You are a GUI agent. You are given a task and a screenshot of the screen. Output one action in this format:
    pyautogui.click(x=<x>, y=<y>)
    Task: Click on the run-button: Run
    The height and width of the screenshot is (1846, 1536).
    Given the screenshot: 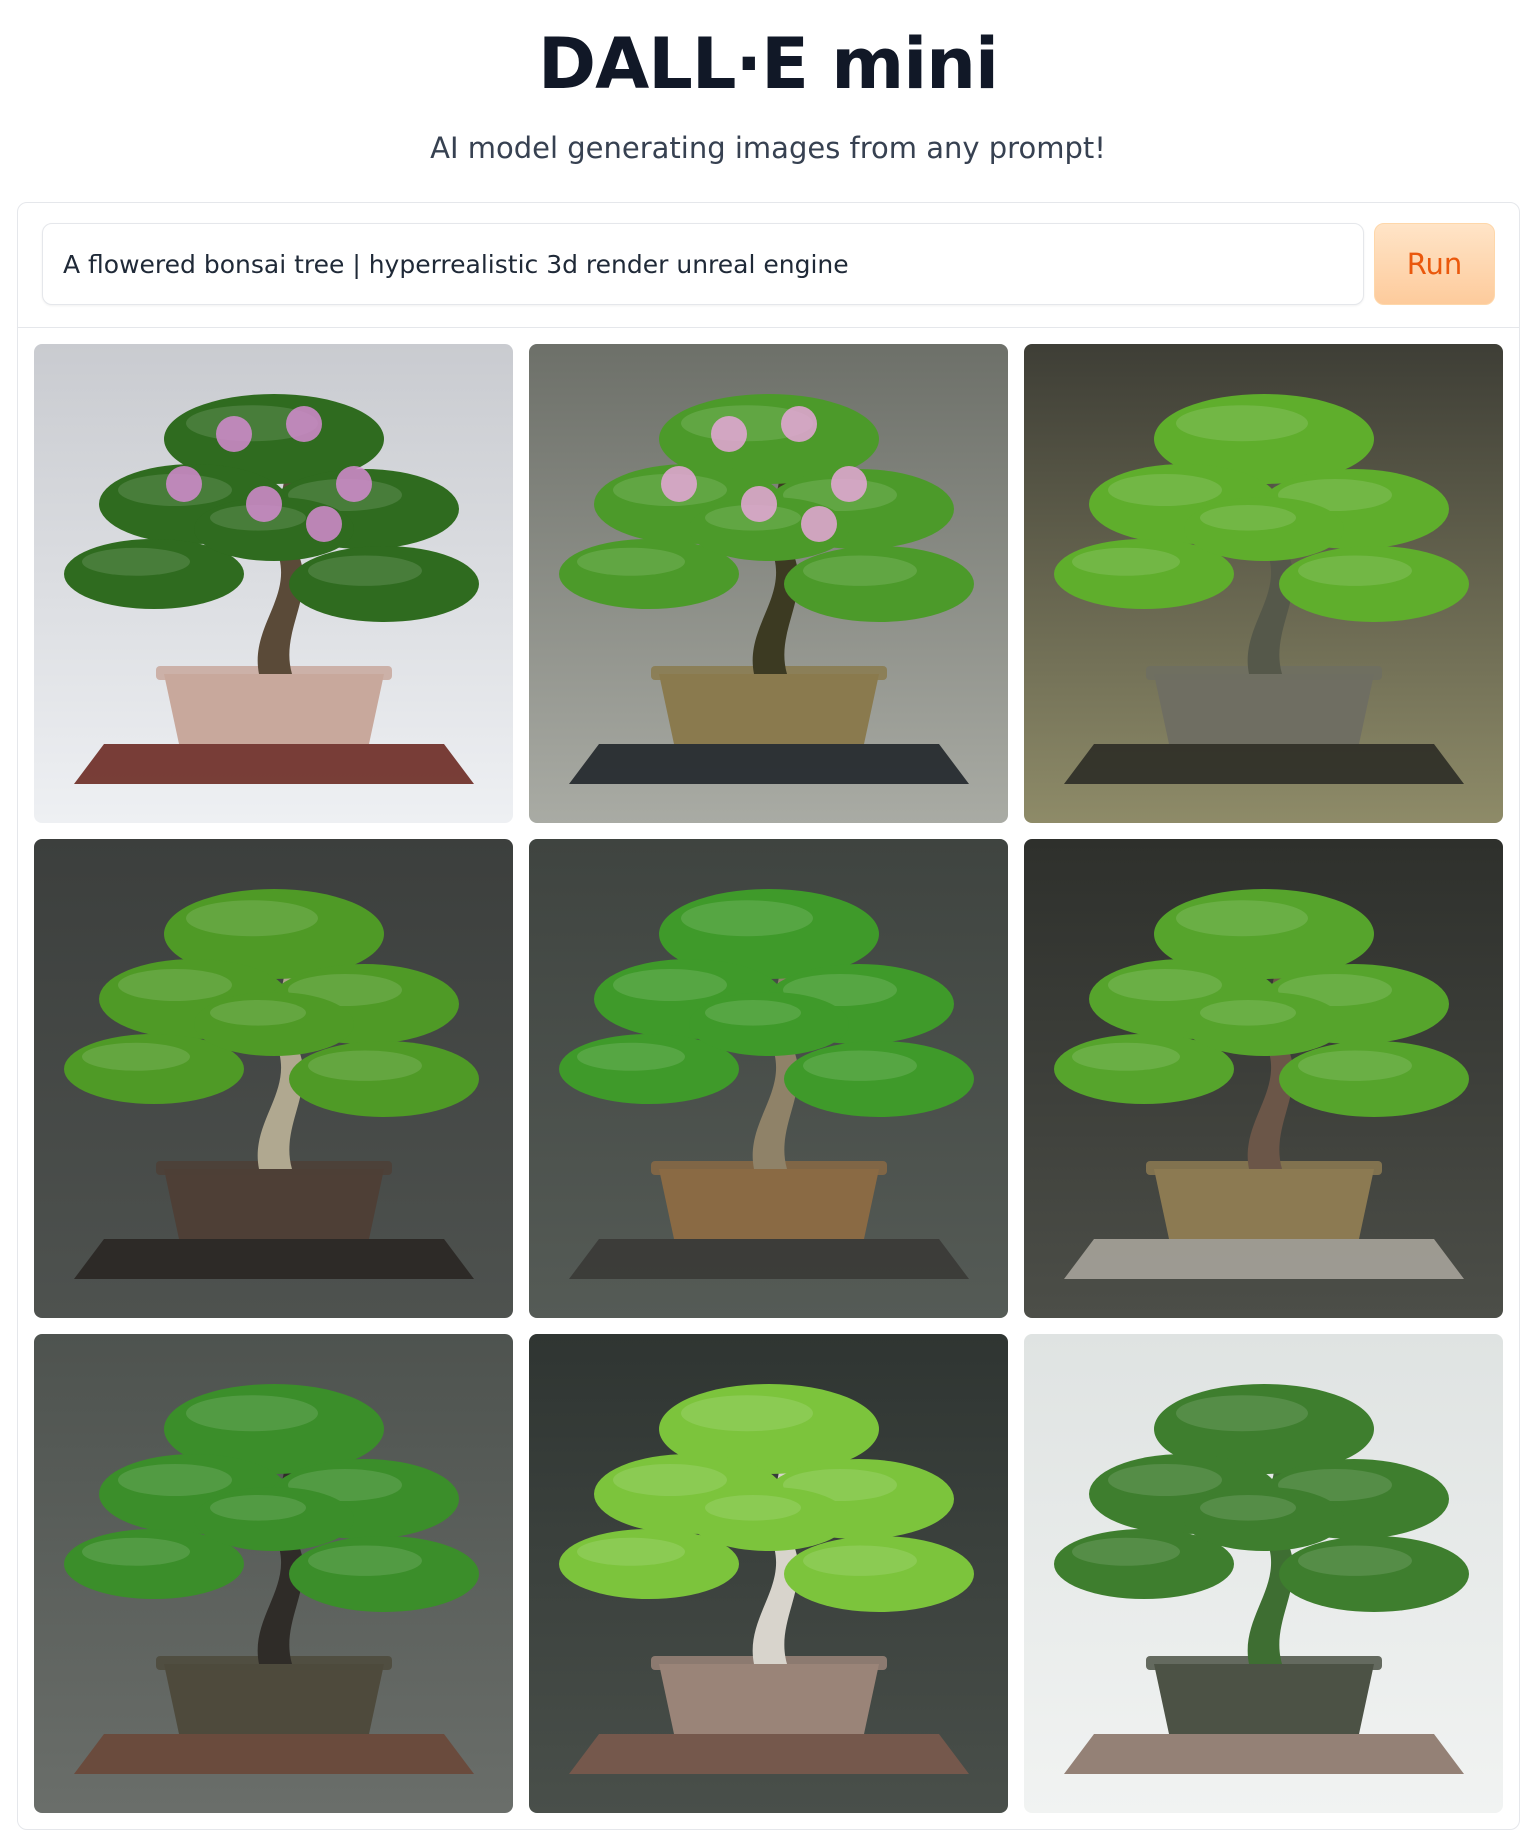 What is the action you would take?
    pyautogui.click(x=1434, y=264)
    